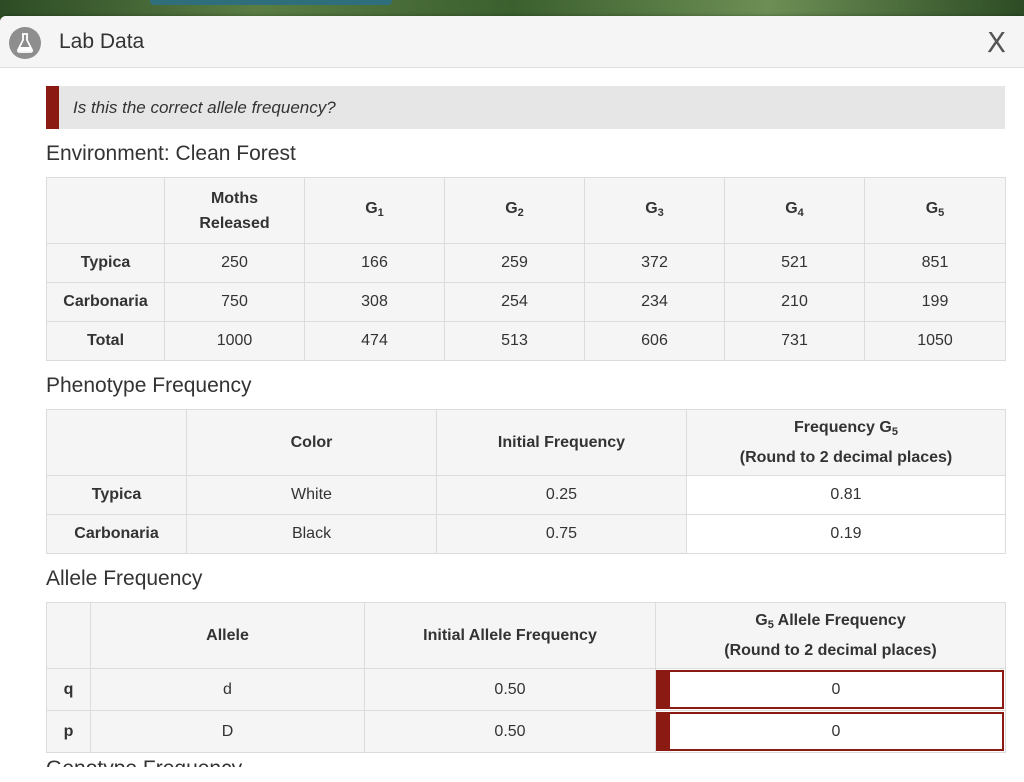 This screenshot has width=1024, height=782. Describe the element at coordinates (561, 495) in the screenshot. I see `table-cell: 0.25` at that location.